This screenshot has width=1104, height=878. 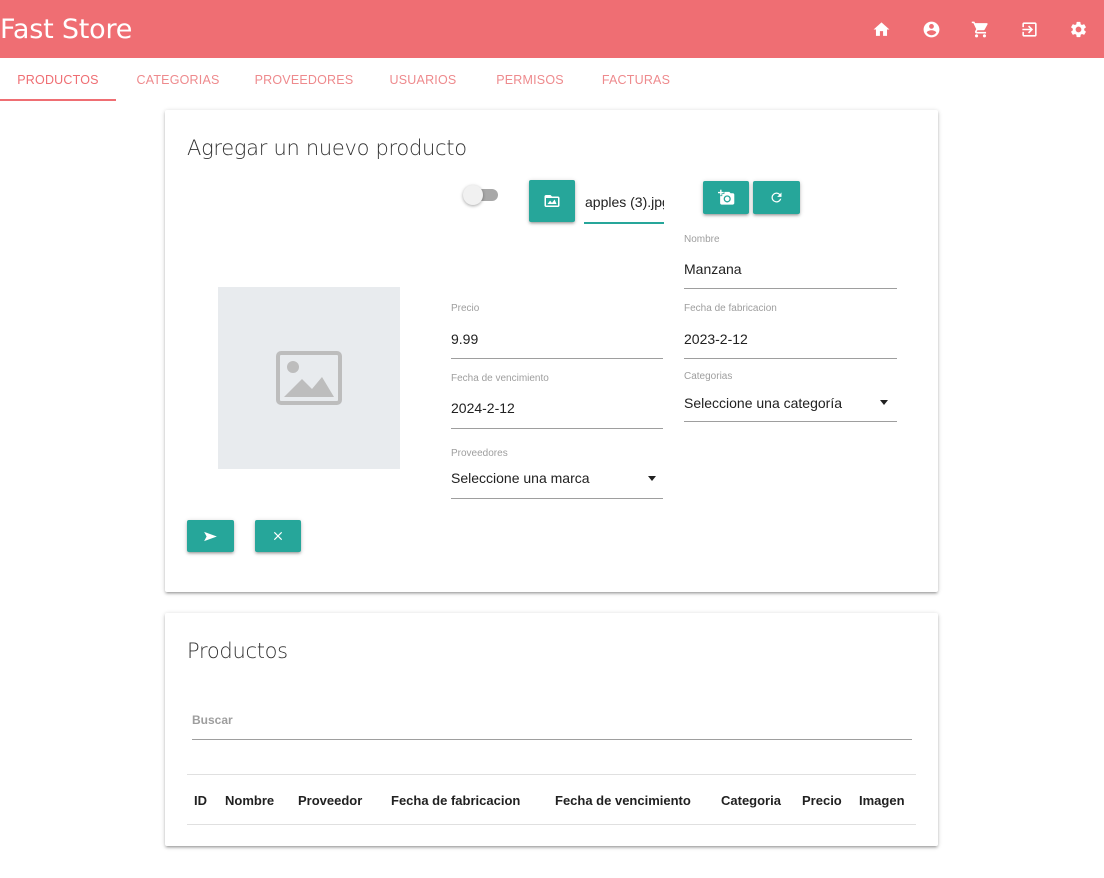 I want to click on send-icon, so click(x=210, y=536).